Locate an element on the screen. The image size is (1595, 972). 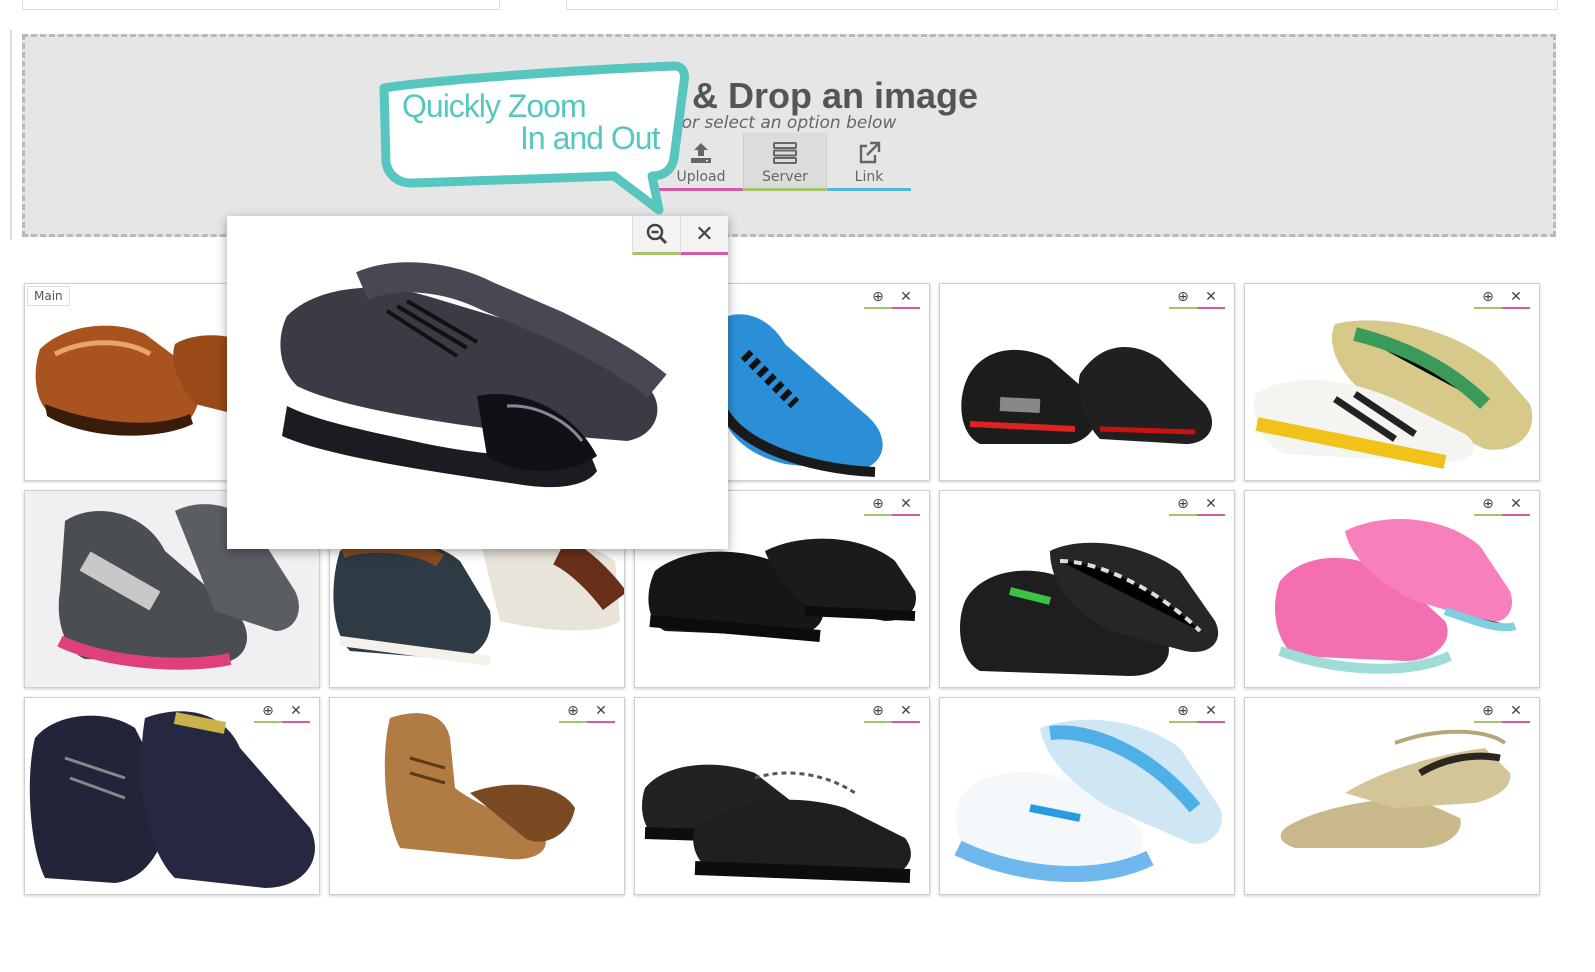
callout-line-1: Quickly Zoom is located at coordinates (494, 106).